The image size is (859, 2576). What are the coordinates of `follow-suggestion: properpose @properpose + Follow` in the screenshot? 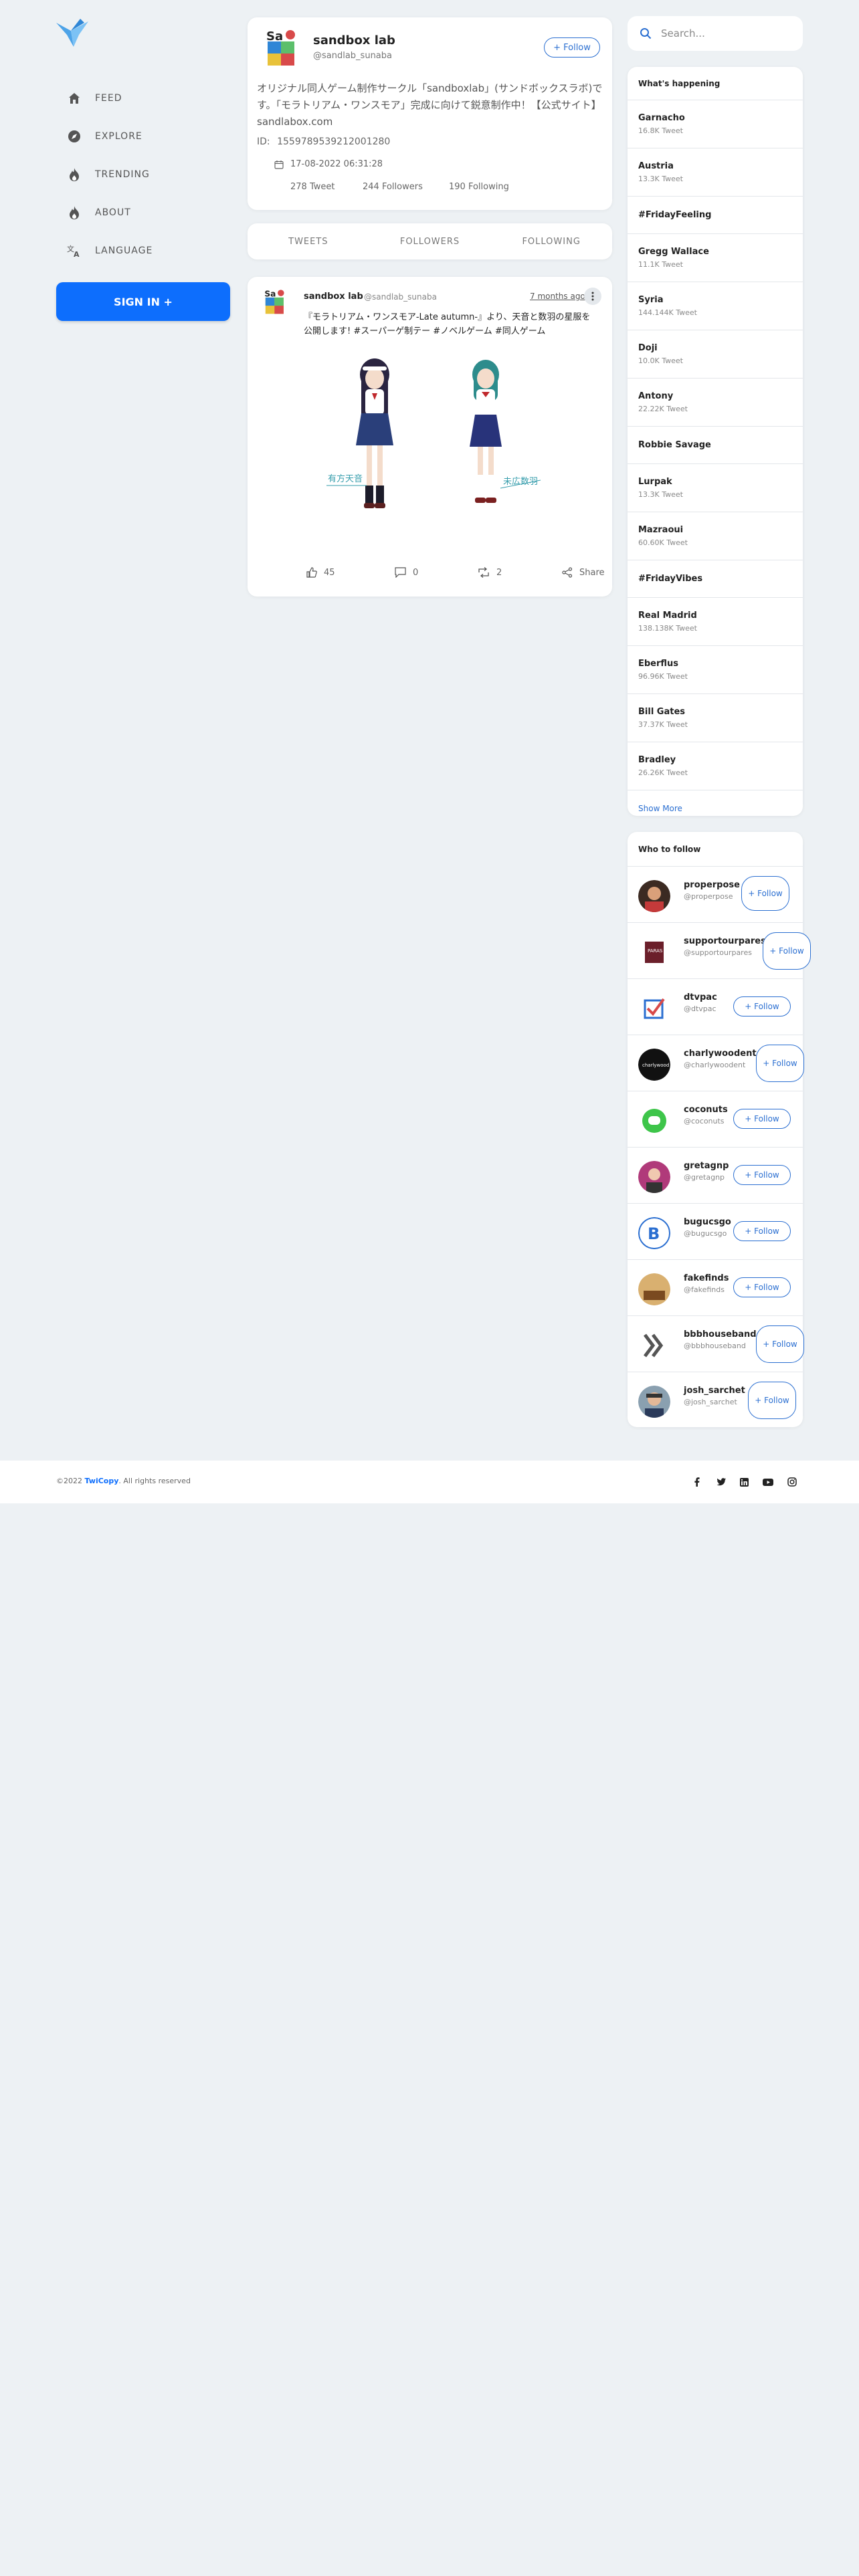 It's located at (715, 895).